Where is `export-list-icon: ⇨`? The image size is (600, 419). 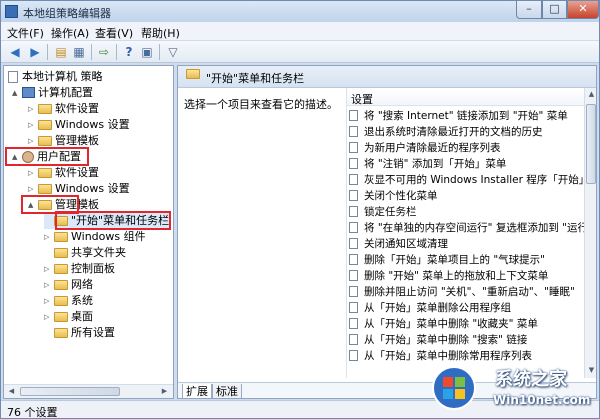 export-list-icon: ⇨ is located at coordinates (104, 52).